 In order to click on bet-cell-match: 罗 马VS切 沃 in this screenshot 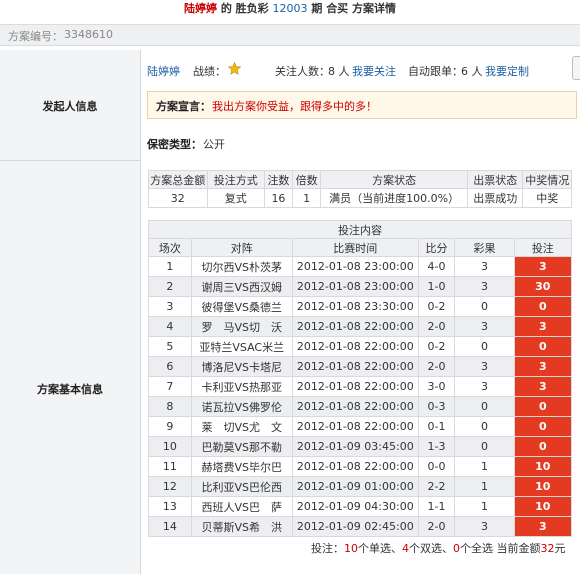, I will do `click(241, 326)`.